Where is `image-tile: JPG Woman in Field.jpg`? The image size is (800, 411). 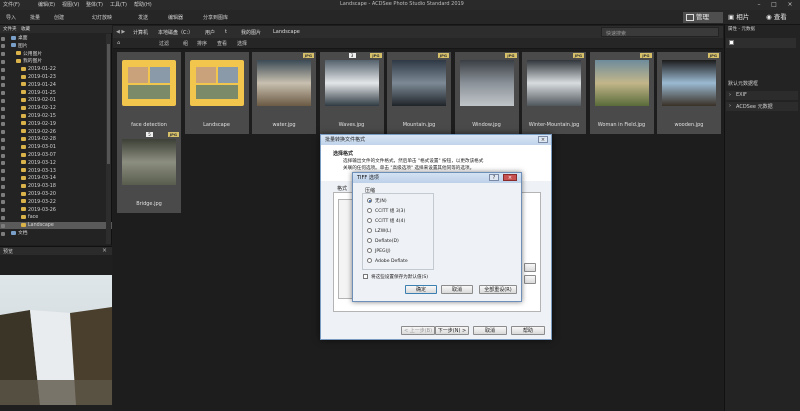
image-tile: JPG Woman in Field.jpg is located at coordinates (621, 93).